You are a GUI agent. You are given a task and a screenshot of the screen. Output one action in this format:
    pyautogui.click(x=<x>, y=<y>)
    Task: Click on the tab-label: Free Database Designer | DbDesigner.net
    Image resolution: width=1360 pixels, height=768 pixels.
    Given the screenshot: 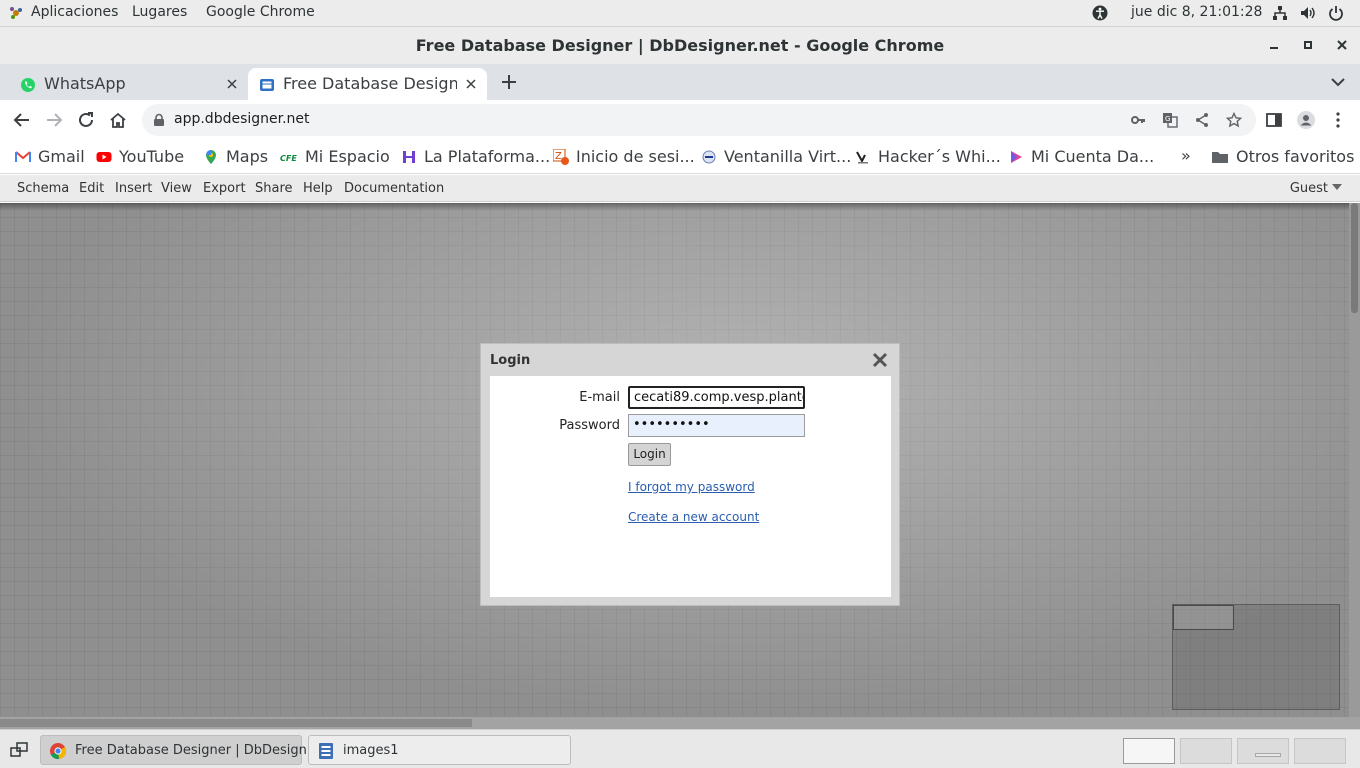 What is the action you would take?
    pyautogui.click(x=370, y=83)
    